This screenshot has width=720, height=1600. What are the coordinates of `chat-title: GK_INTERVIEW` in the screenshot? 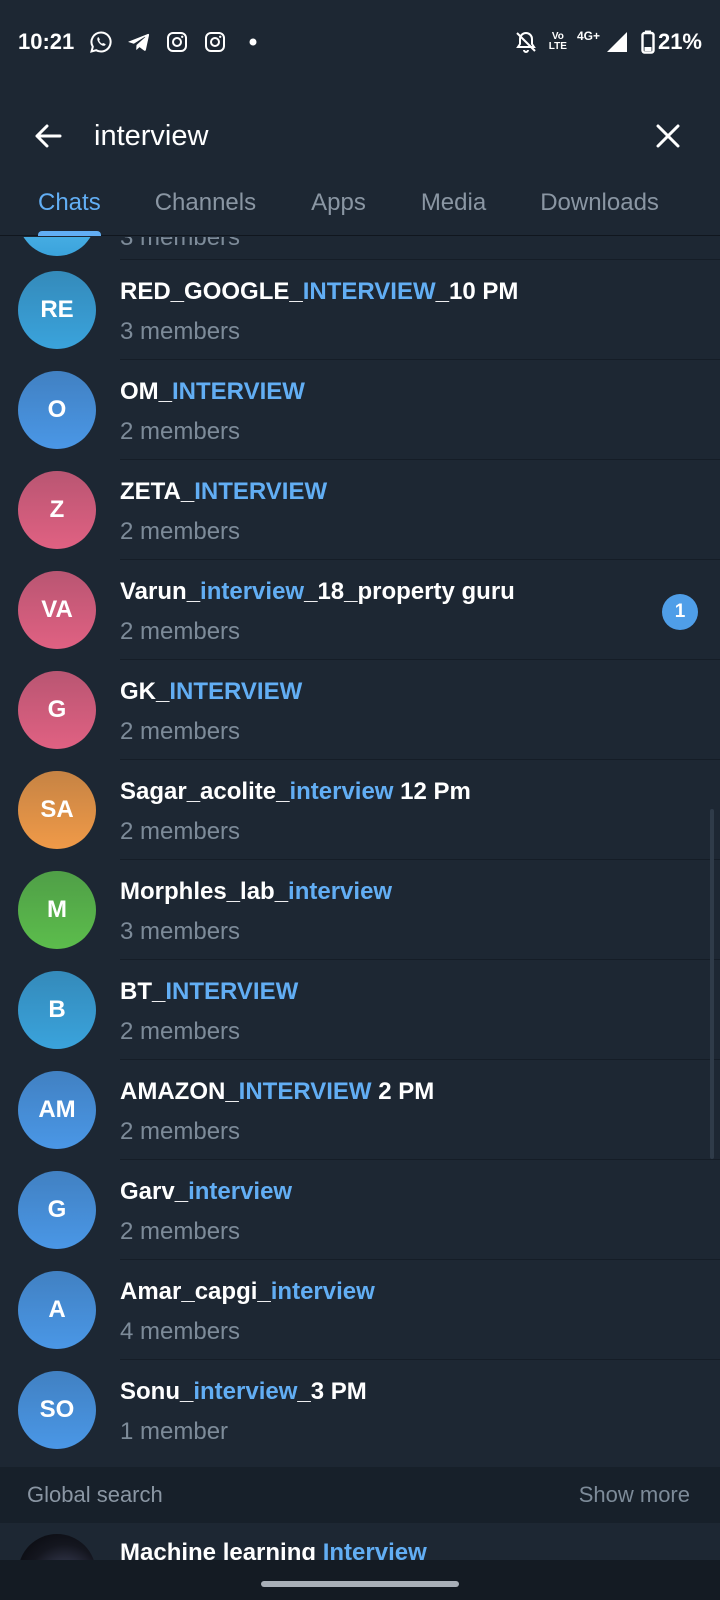 It's located at (211, 691).